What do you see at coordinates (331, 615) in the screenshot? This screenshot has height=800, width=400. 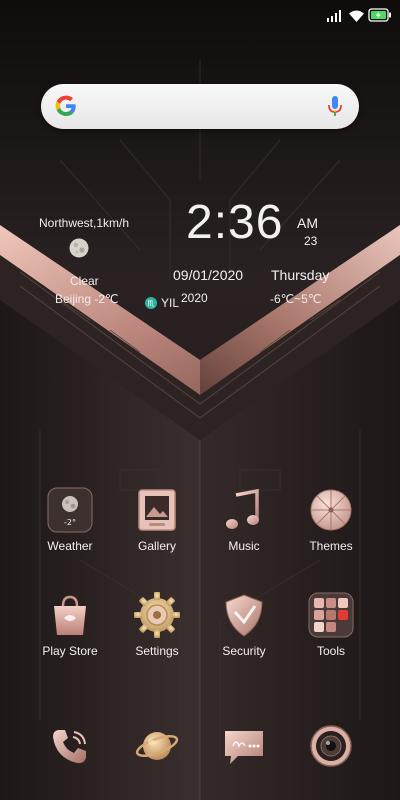 I see `folder-icon` at bounding box center [331, 615].